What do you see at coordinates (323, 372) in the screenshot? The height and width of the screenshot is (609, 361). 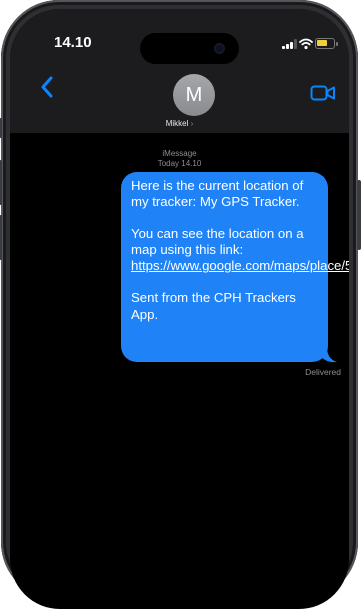 I see `delivery-status: Delivered` at bounding box center [323, 372].